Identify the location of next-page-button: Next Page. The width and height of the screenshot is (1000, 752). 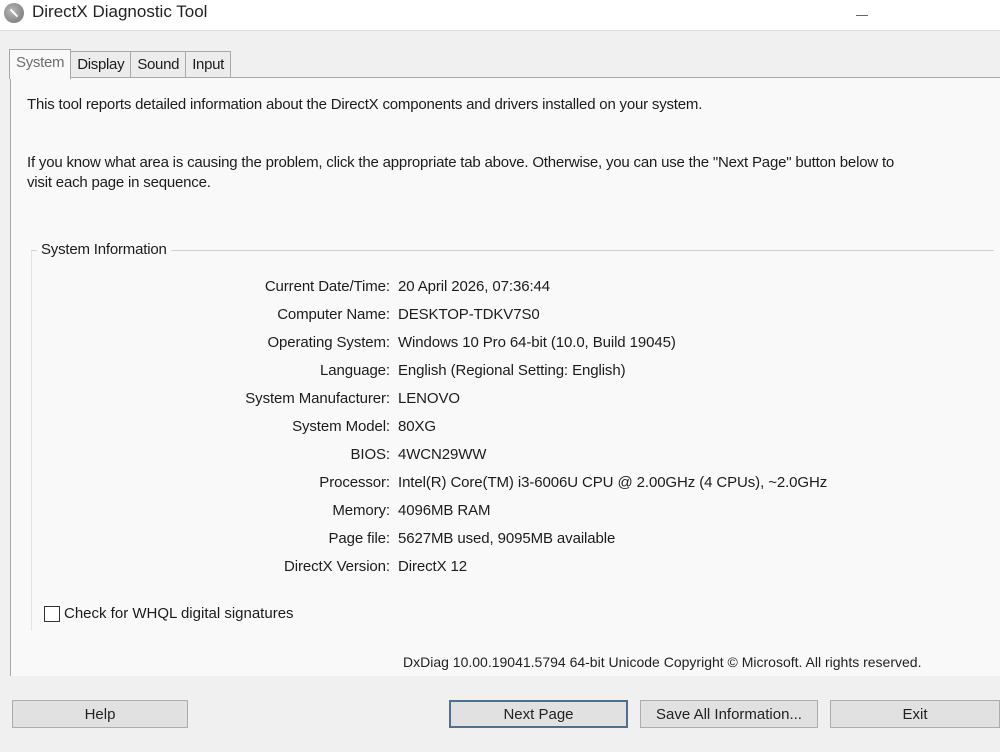
(538, 714).